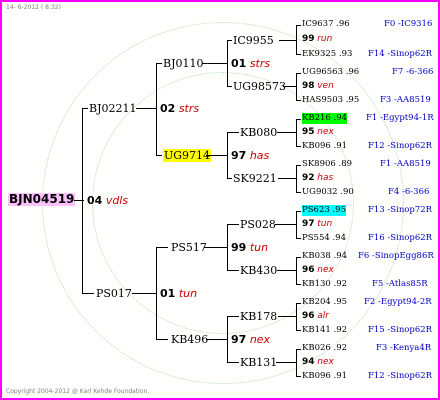 The height and width of the screenshot is (400, 440). Describe the element at coordinates (330, 100) in the screenshot. I see `gen4-bot-id: HAS9503 .95` at that location.